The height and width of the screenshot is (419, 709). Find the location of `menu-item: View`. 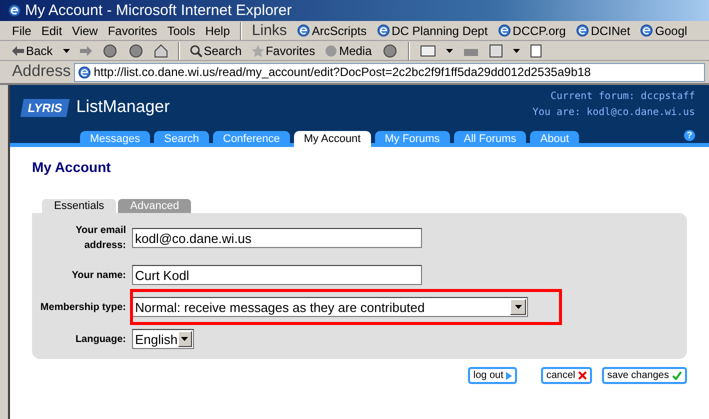

menu-item: View is located at coordinates (85, 31).